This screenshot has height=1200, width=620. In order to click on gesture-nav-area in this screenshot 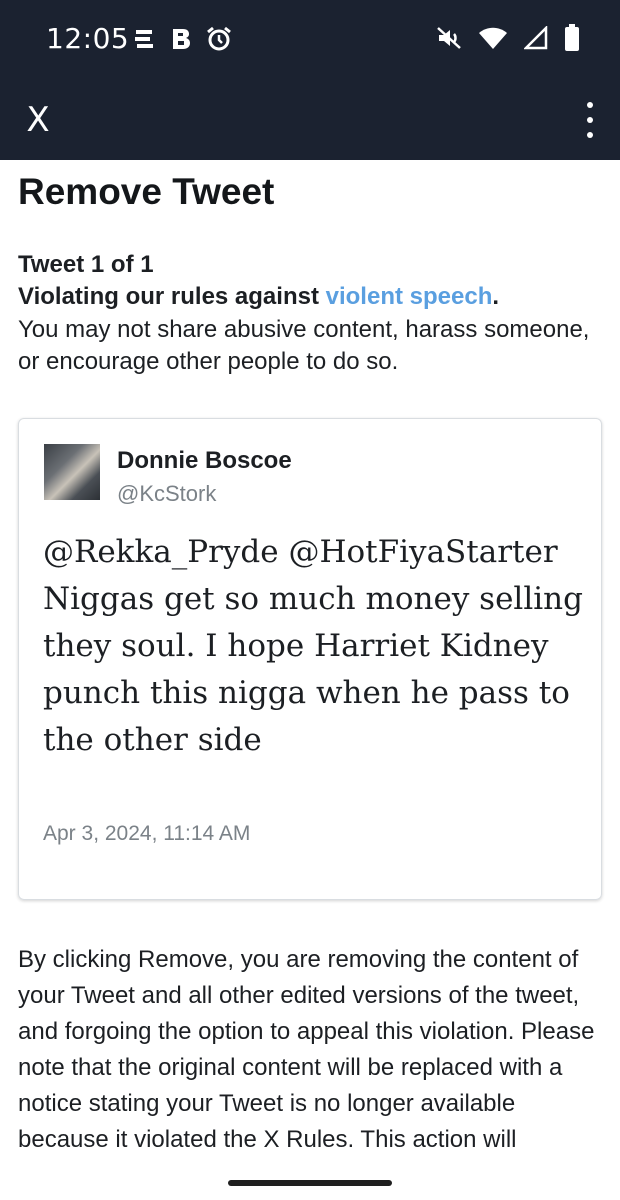, I will do `click(310, 1181)`.